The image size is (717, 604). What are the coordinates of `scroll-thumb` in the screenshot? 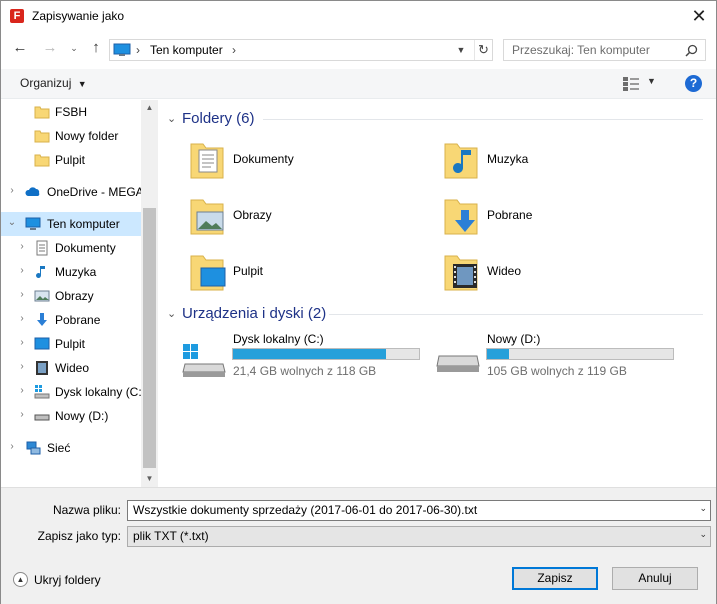 It's located at (149, 338).